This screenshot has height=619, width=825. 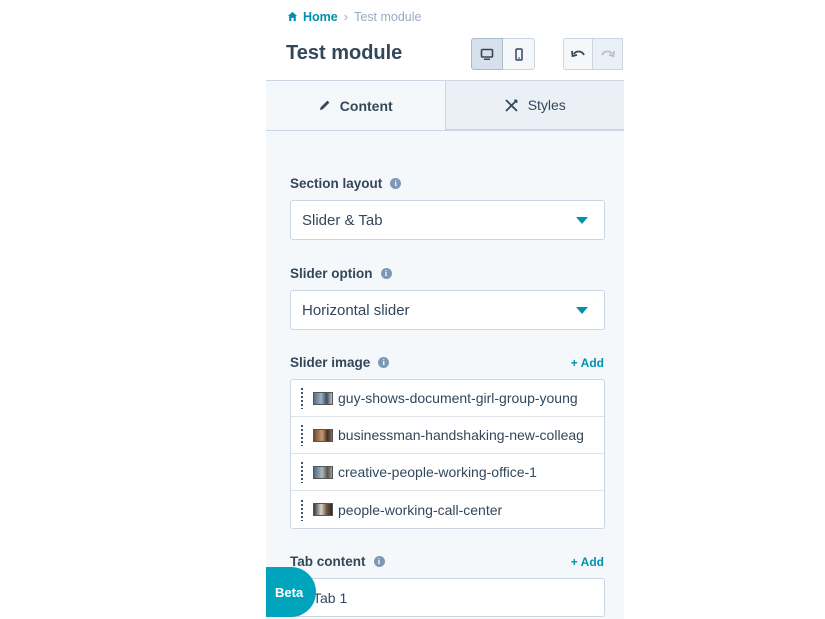 I want to click on section-layout-select: Slider & Tab, so click(x=447, y=220).